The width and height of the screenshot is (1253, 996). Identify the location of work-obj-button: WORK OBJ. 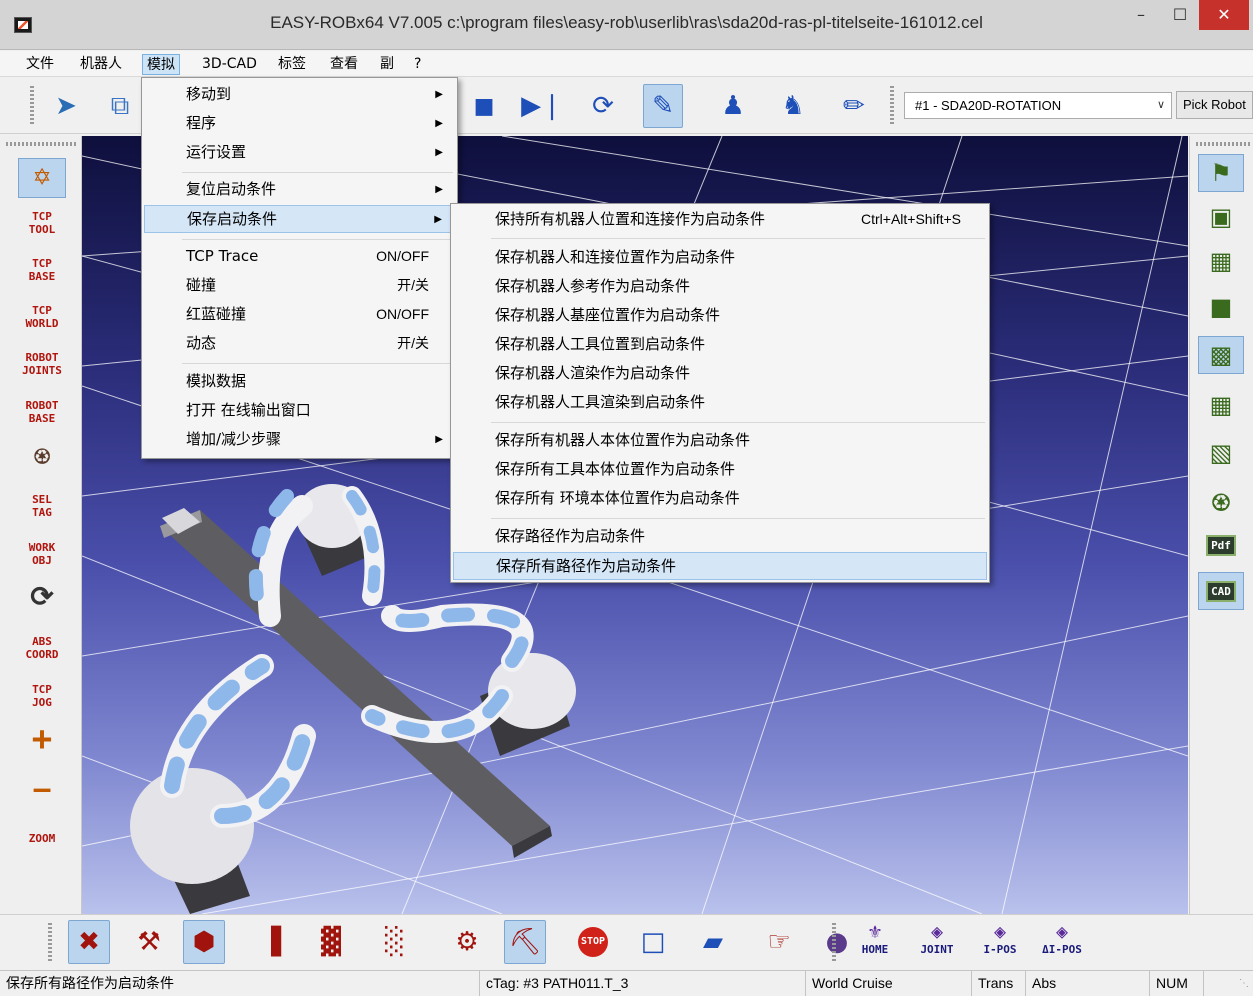
(42, 554).